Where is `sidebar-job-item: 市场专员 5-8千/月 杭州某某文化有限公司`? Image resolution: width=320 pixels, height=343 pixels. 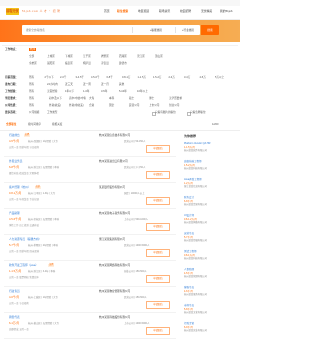 sidebar-job-item: 市场专员 5-8千/月 杭州某某文化有限公司 is located at coordinates (209, 310).